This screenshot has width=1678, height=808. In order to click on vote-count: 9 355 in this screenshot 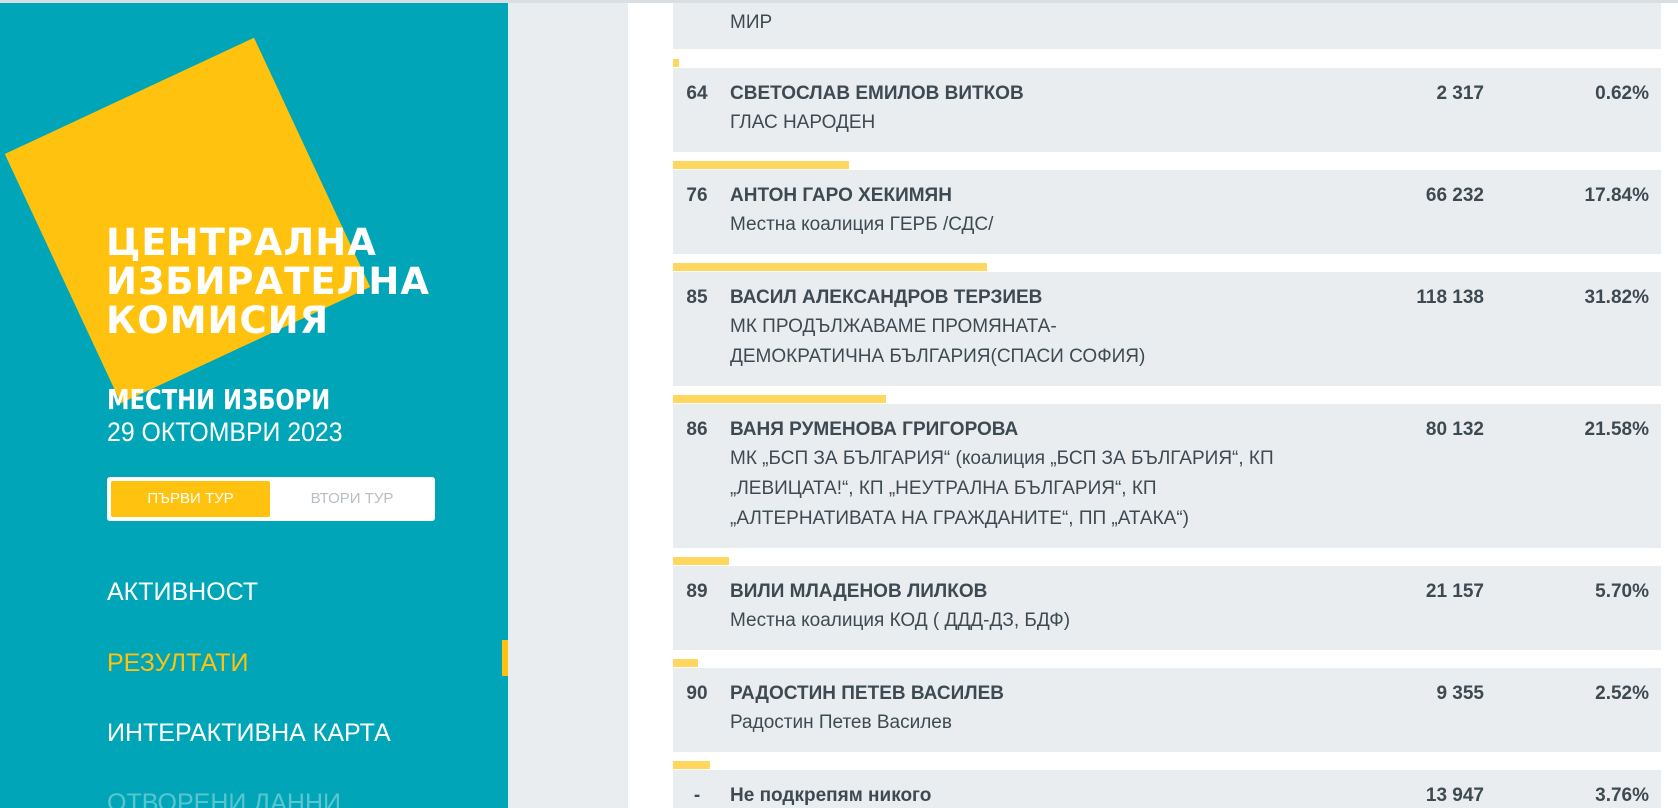, I will do `click(1460, 693)`.